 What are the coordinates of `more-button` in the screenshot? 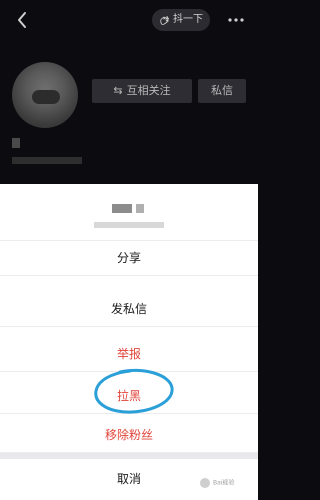 It's located at (236, 20).